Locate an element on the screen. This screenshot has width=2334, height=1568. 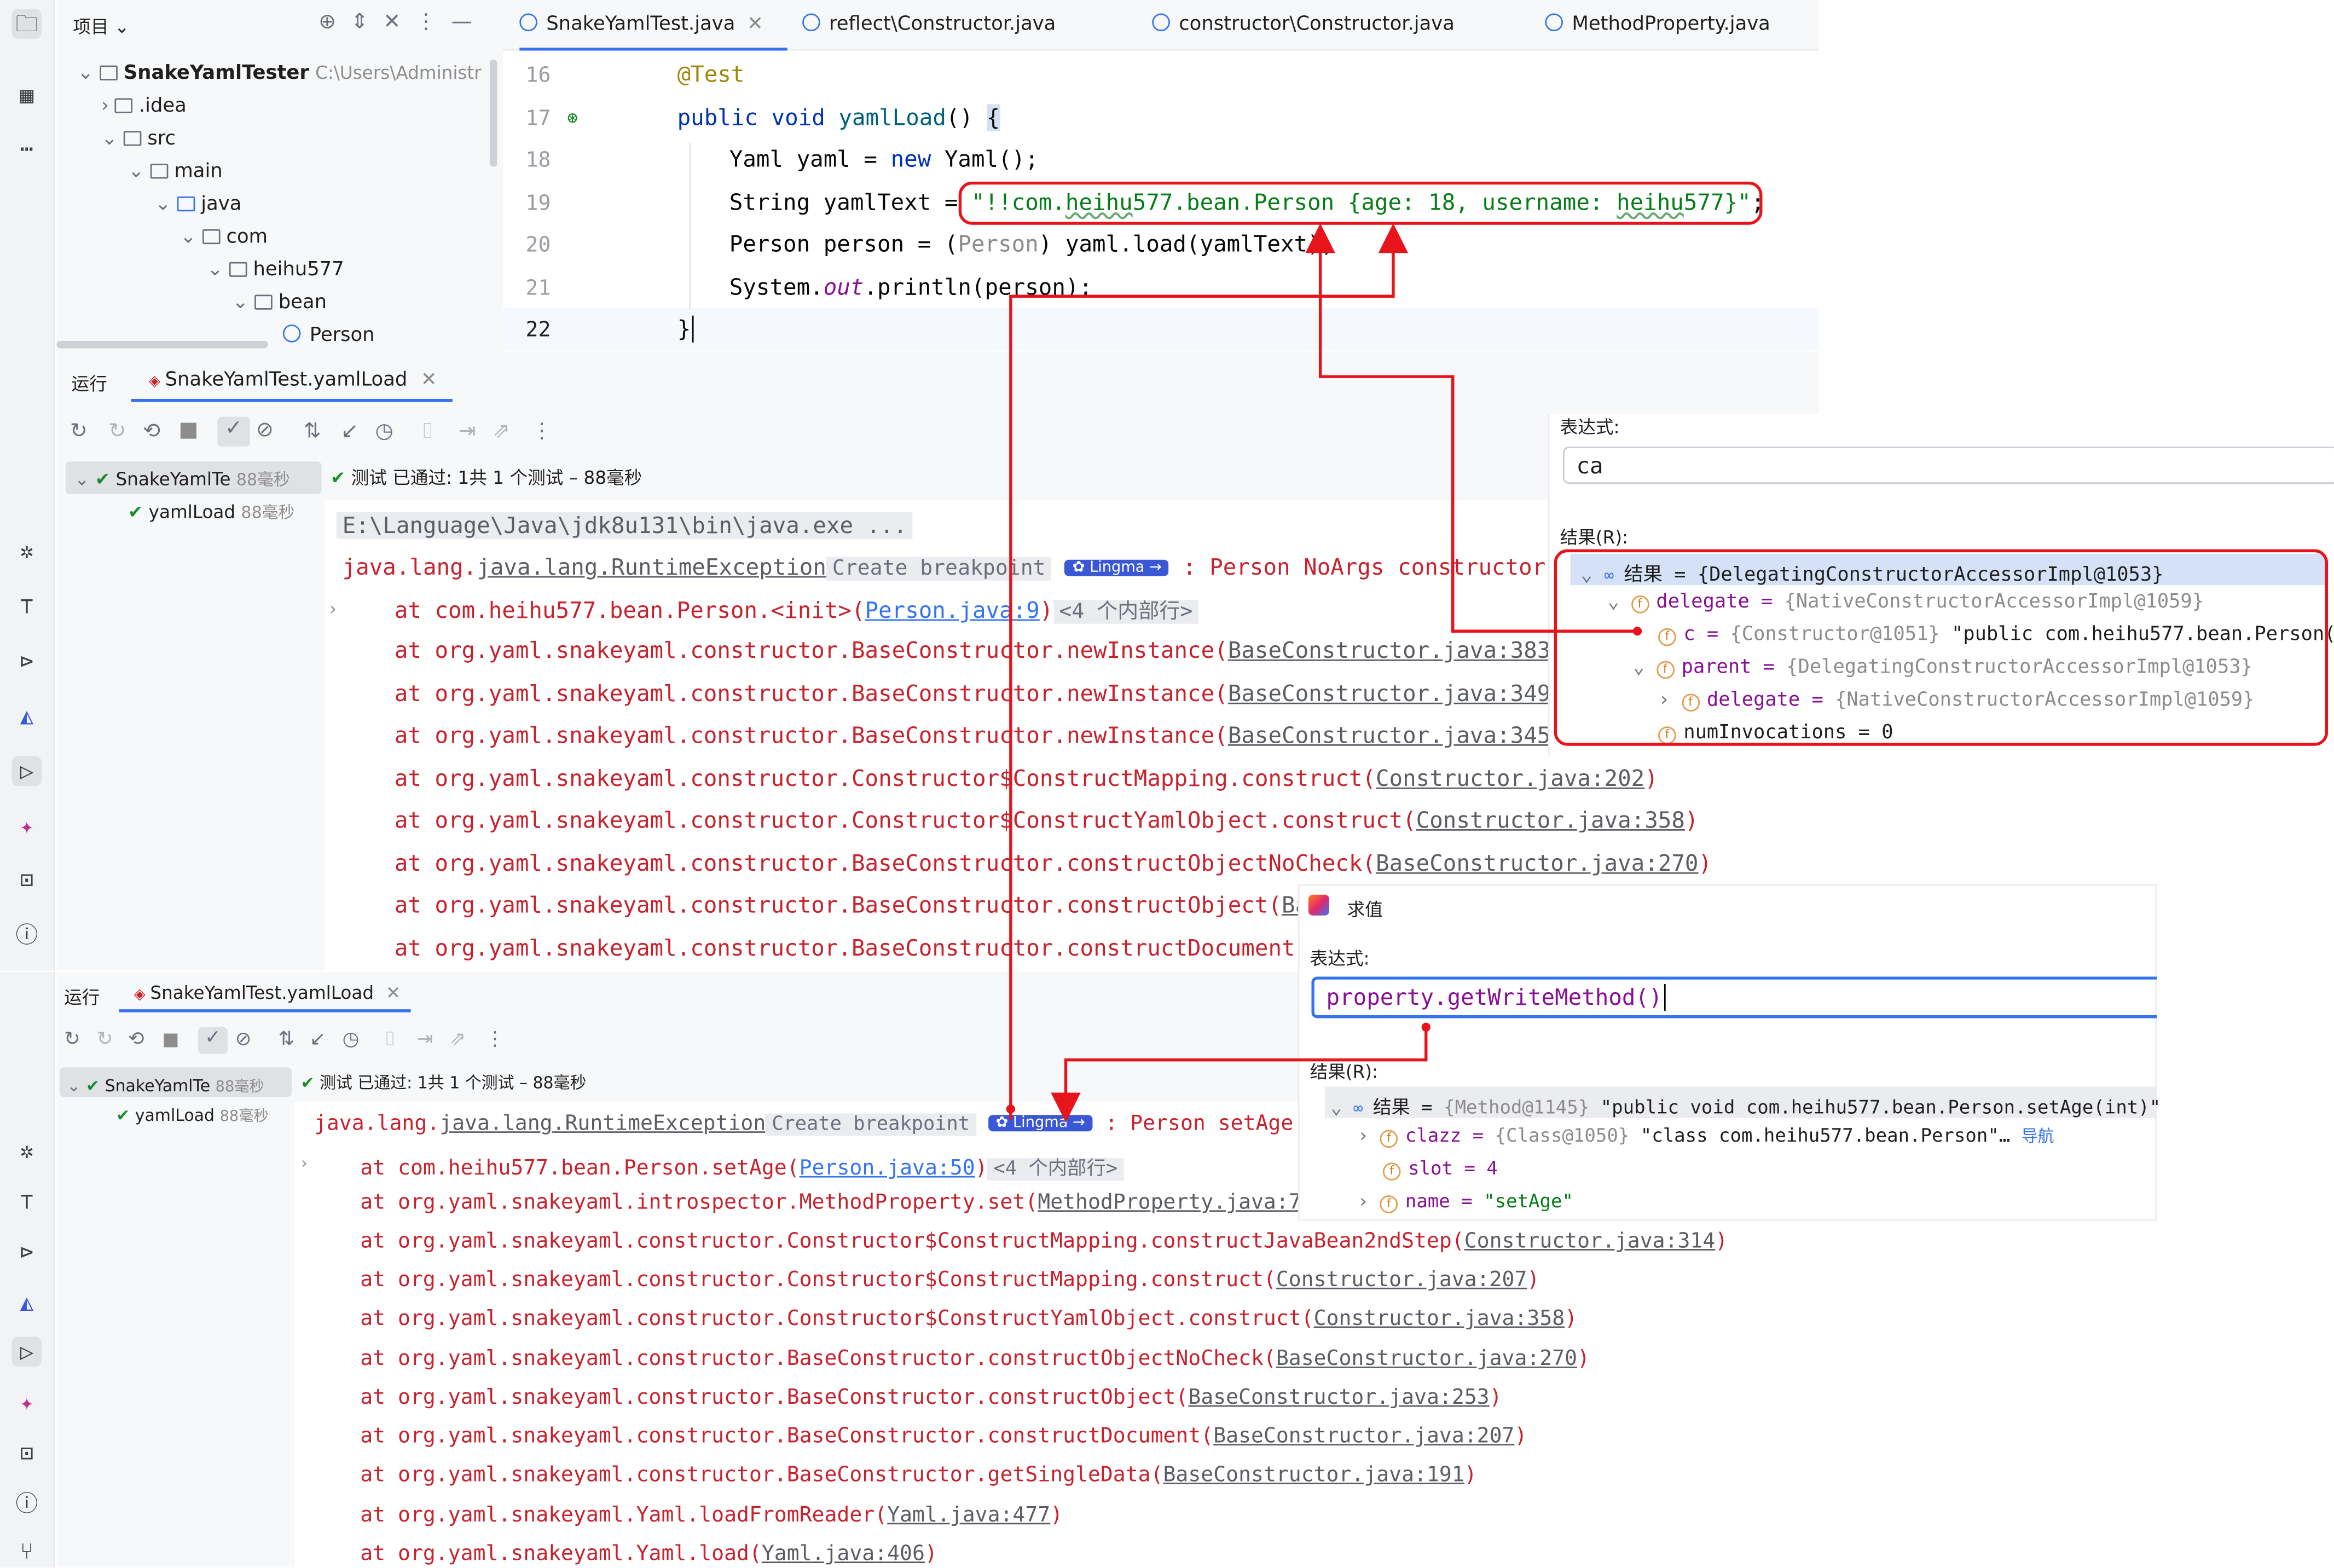
arrow-writemethod-to-setage is located at coordinates (1239, 1076).